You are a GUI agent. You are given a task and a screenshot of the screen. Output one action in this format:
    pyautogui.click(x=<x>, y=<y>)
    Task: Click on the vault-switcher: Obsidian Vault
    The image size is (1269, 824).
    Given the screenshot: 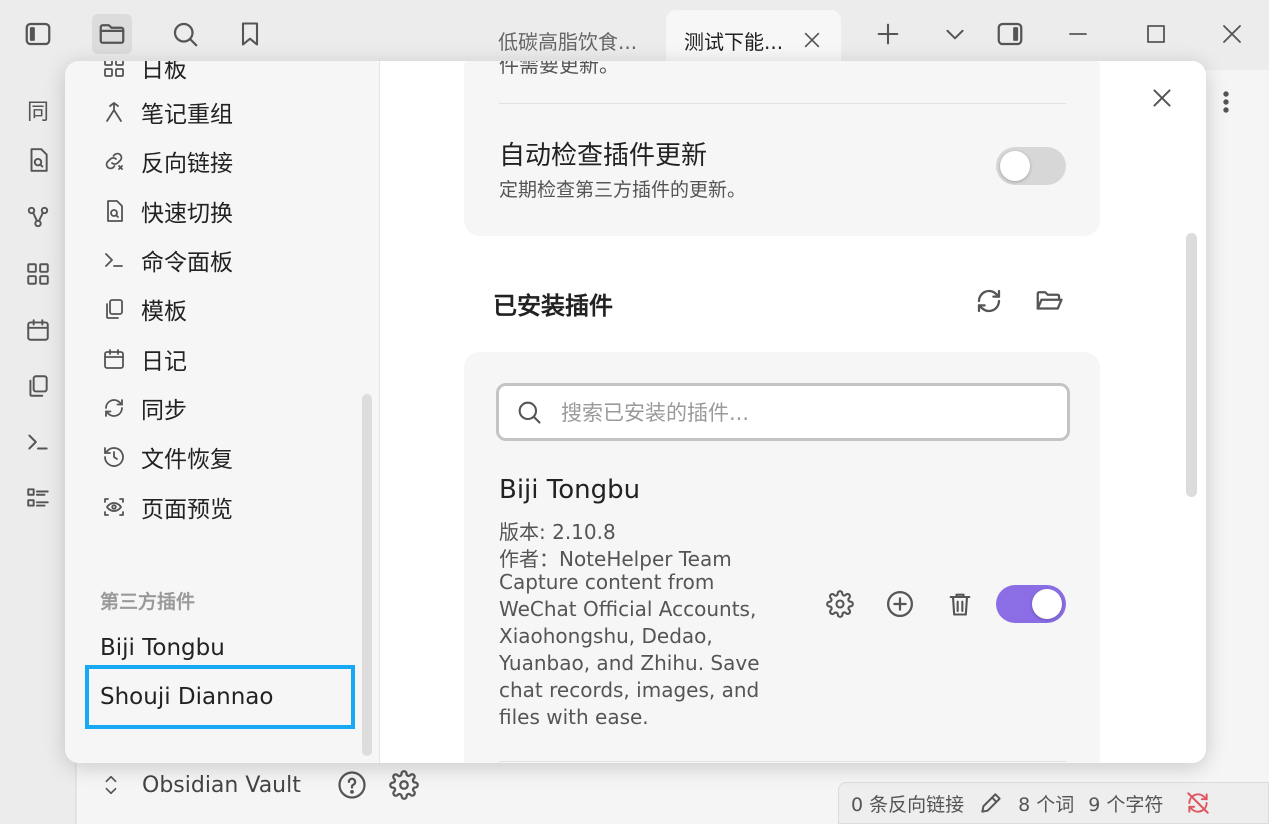 What is the action you would take?
    pyautogui.click(x=259, y=785)
    